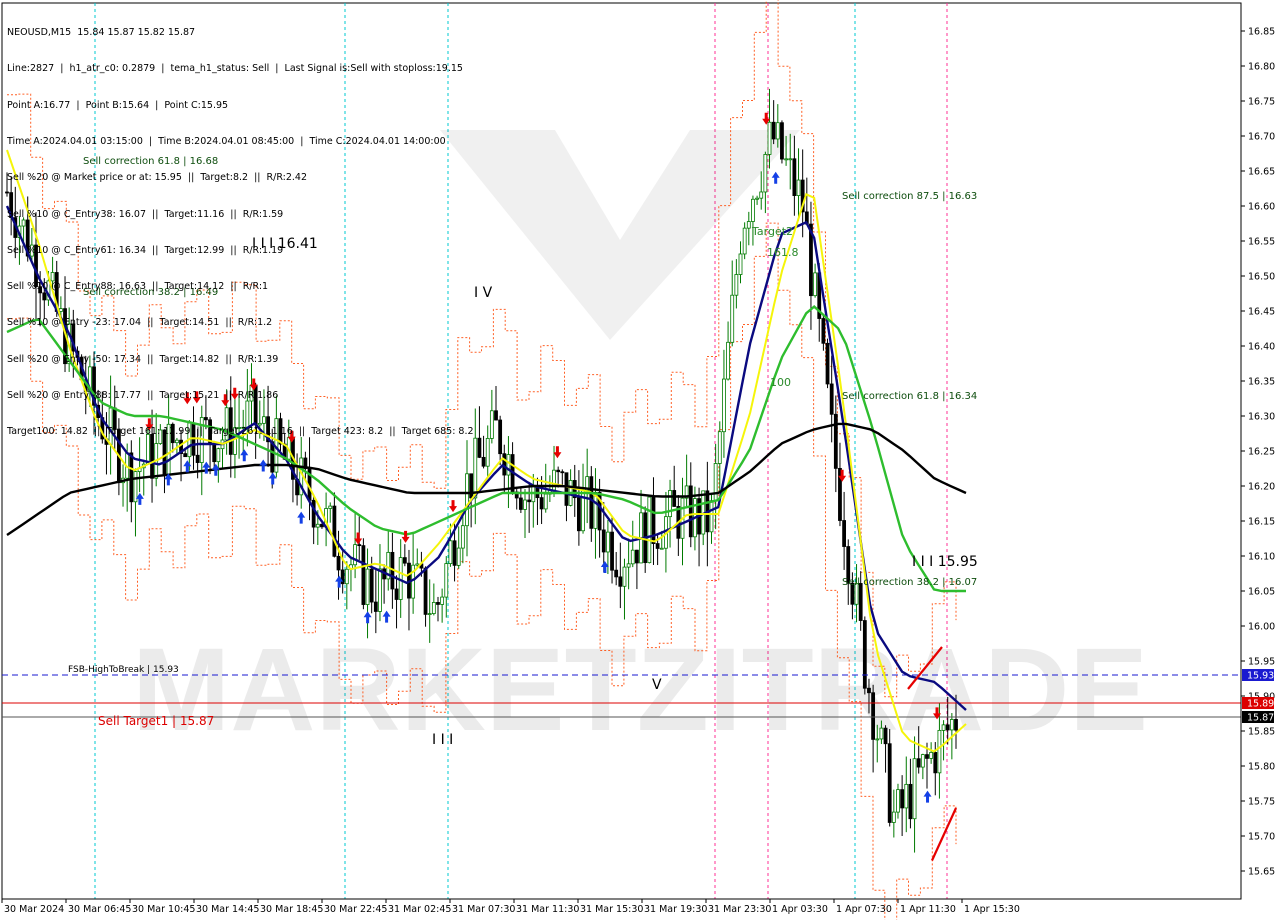 The image size is (1280, 920). Describe the element at coordinates (1261, 837) in the screenshot. I see `price-tick-label: 15.70` at that location.